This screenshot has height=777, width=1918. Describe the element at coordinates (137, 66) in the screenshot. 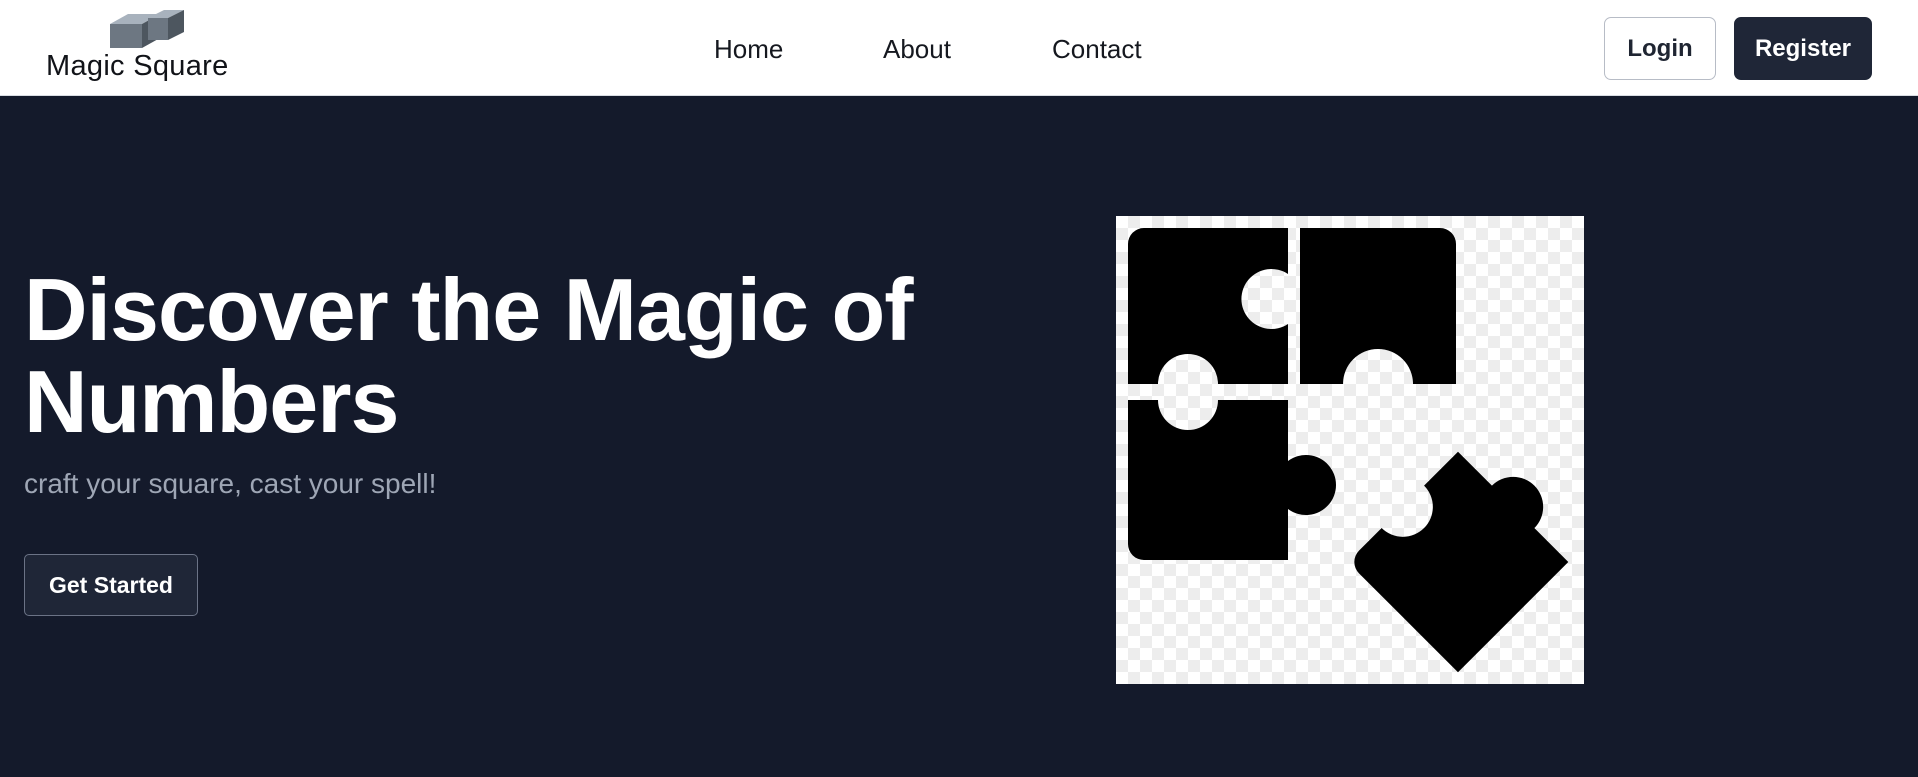

I see `brand-name: Magic Square` at that location.